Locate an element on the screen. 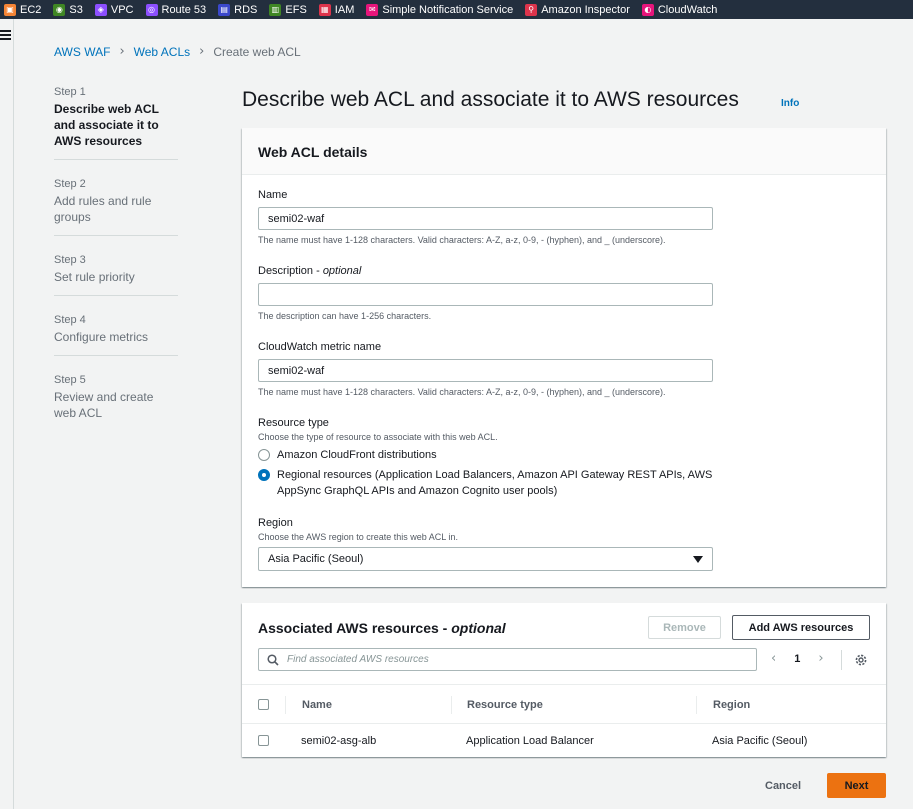 The width and height of the screenshot is (913, 809). column-header-resource-type: Resource type is located at coordinates (505, 705).